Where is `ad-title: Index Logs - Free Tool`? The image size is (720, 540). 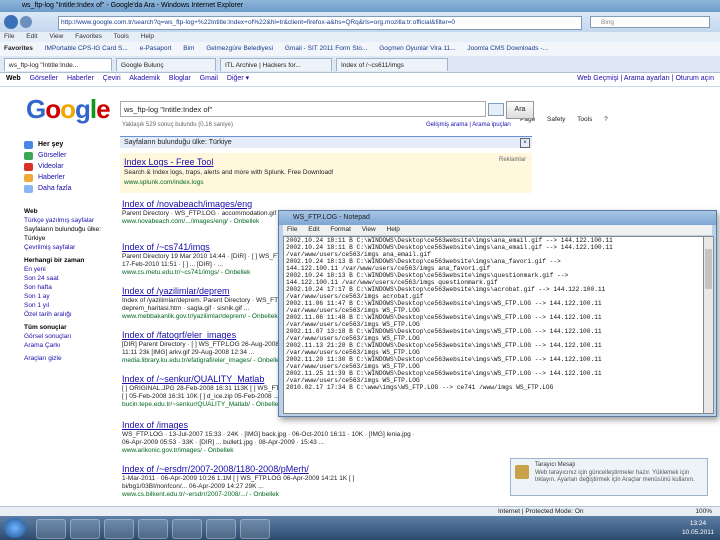 ad-title: Index Logs - Free Tool is located at coordinates (168, 162).